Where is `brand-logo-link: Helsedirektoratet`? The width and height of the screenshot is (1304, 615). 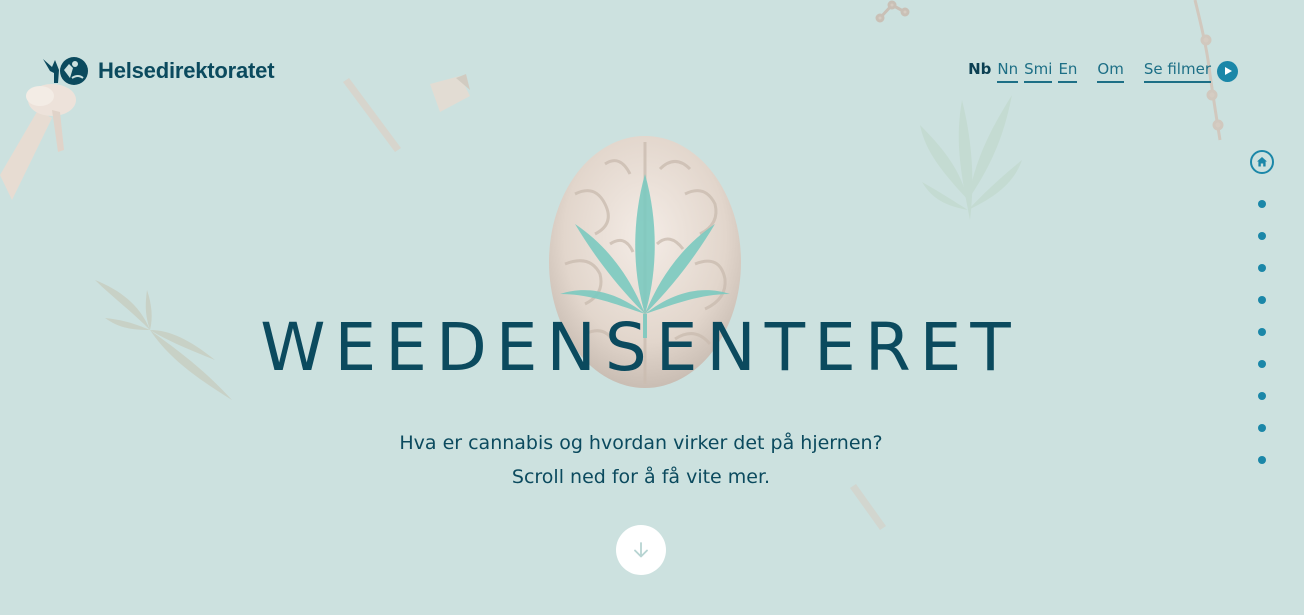
brand-logo-link: Helsedirektoratet is located at coordinates (158, 71).